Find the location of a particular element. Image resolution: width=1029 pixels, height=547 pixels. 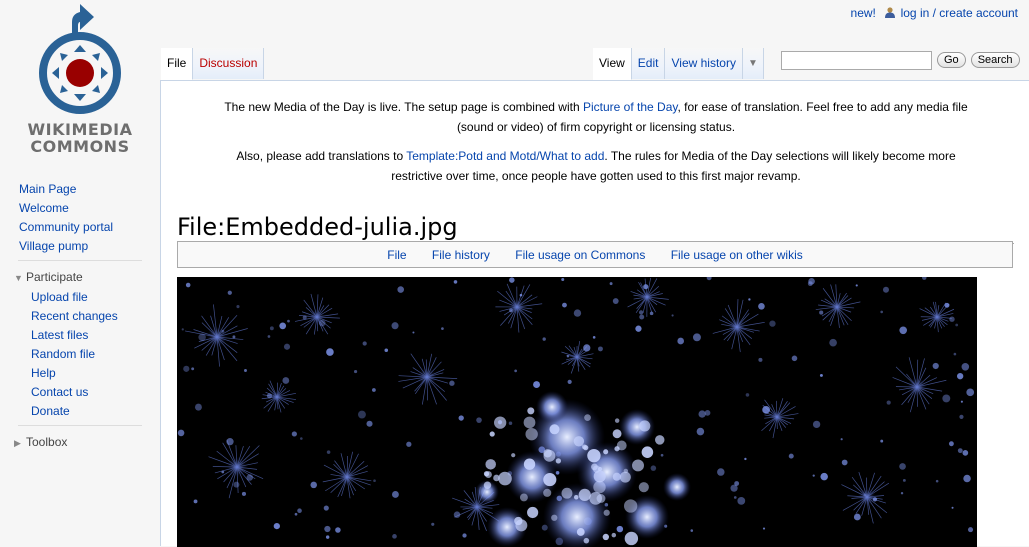

view-tabs: View Edit View history ▼ is located at coordinates (678, 64).